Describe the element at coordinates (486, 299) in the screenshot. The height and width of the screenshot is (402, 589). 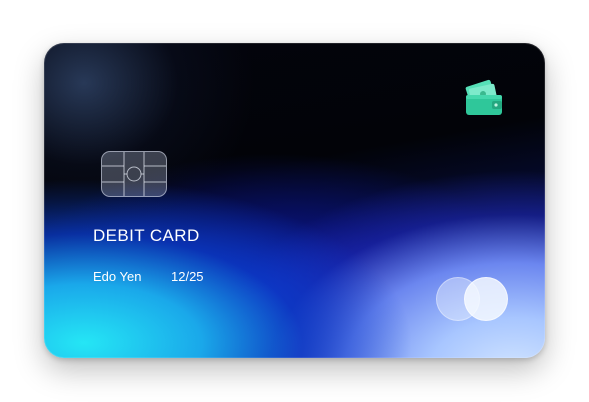
I see `brand-circle-right-icon` at that location.